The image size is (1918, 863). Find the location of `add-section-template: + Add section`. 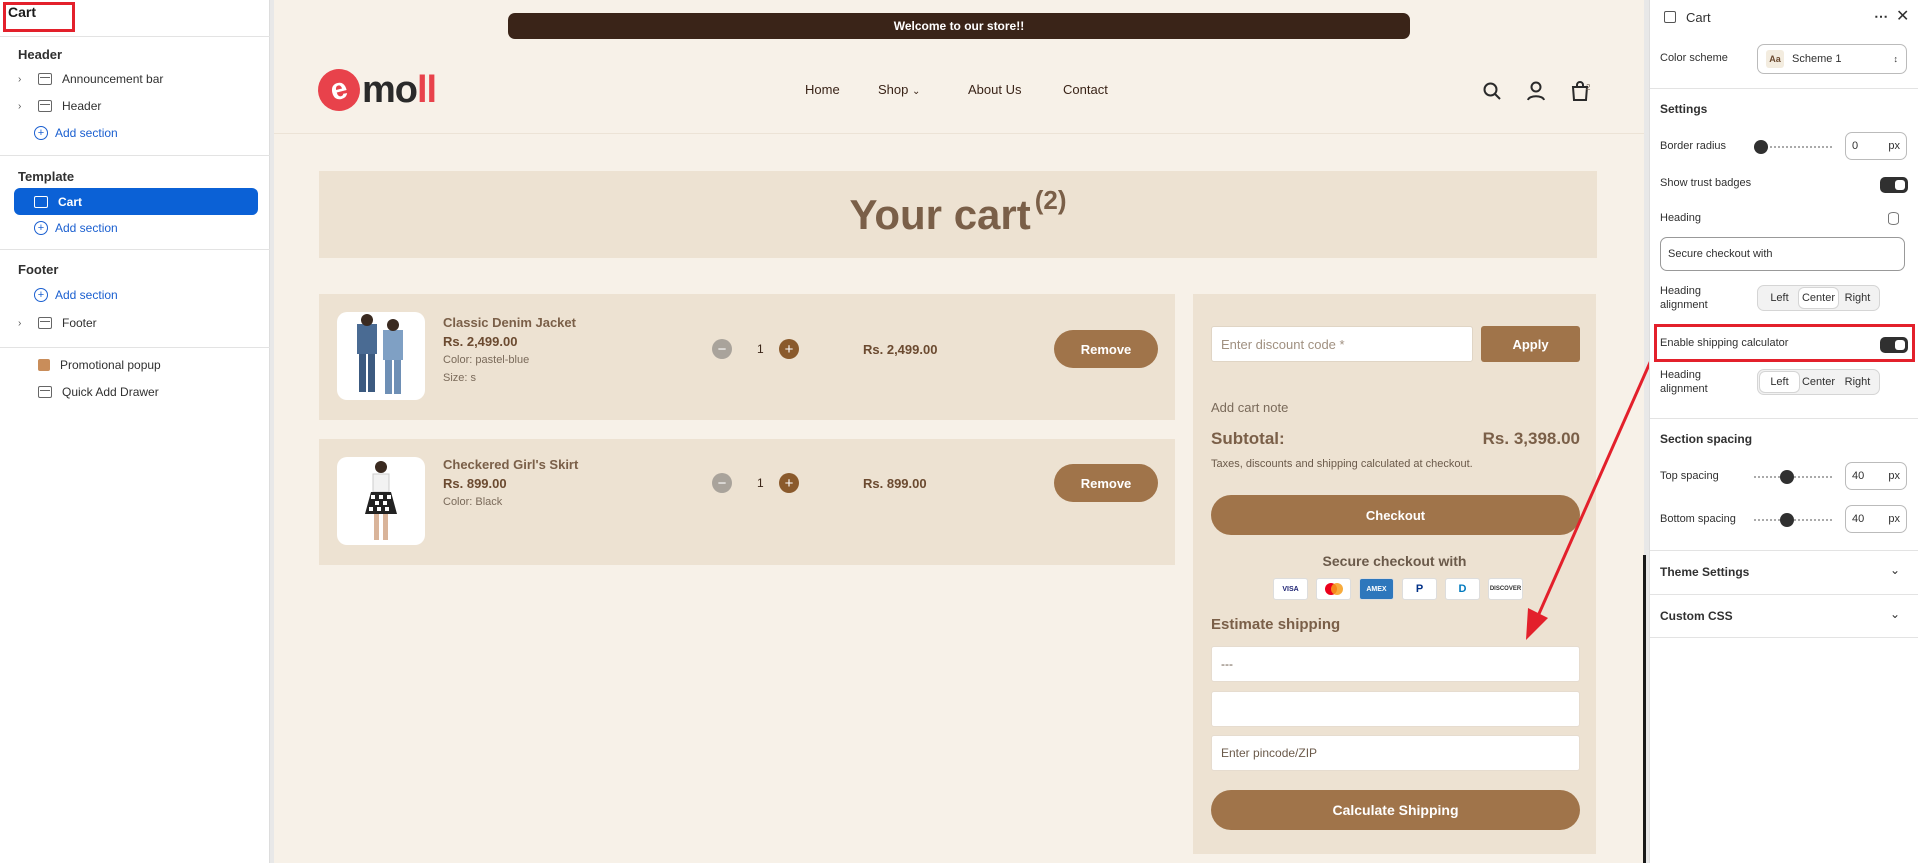

add-section-template: + Add section is located at coordinates (76, 228).